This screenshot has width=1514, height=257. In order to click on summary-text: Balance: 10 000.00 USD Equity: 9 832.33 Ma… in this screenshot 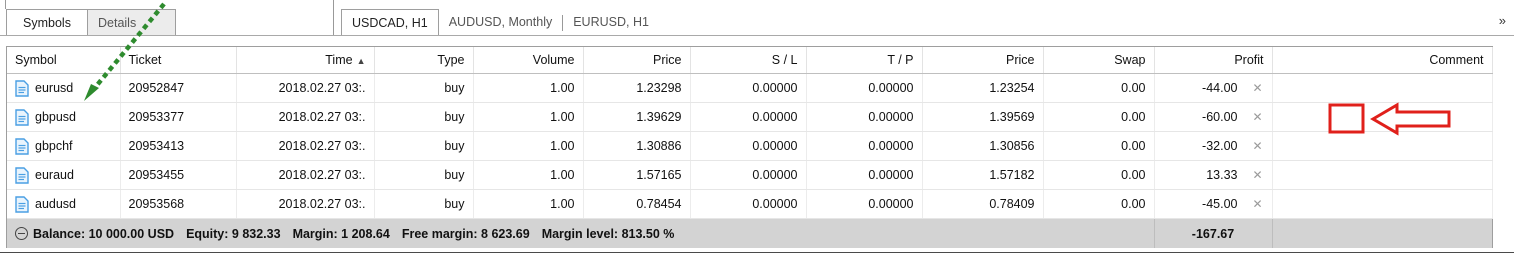, I will do `click(580, 233)`.